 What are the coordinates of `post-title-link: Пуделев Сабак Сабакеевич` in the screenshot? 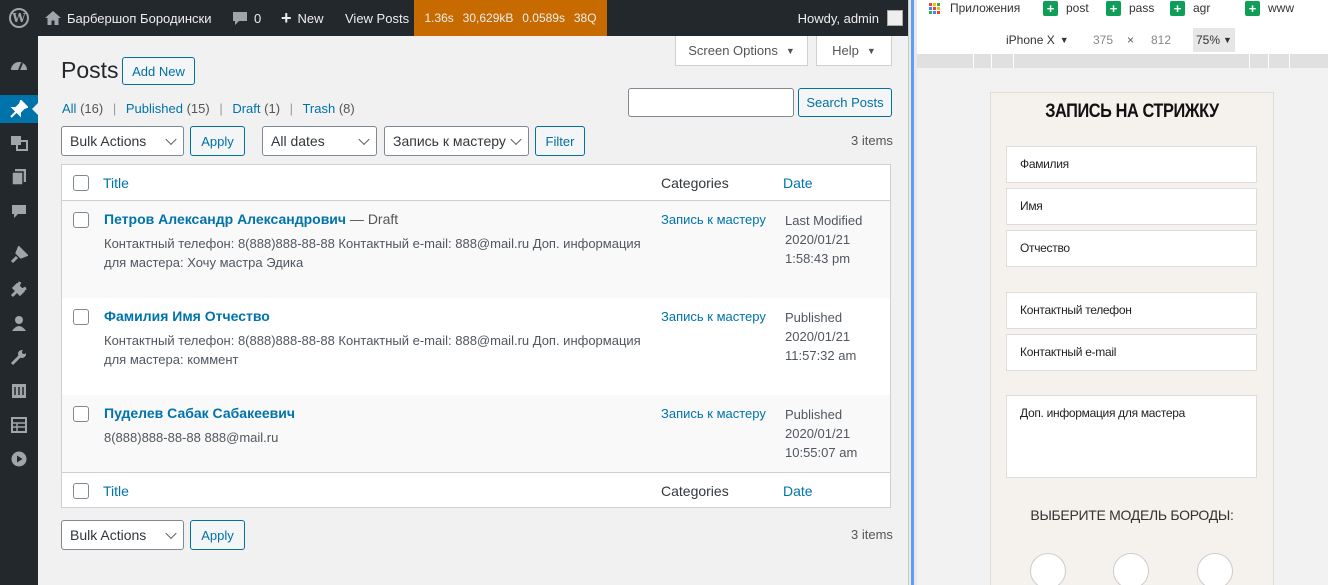 It's located at (199, 413).